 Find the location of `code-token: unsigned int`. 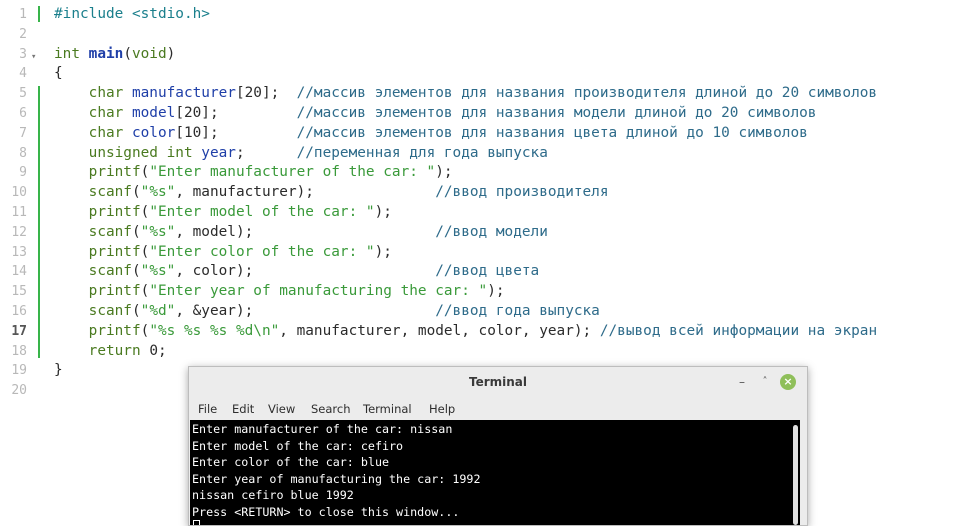

code-token: unsigned int is located at coordinates (128, 152).